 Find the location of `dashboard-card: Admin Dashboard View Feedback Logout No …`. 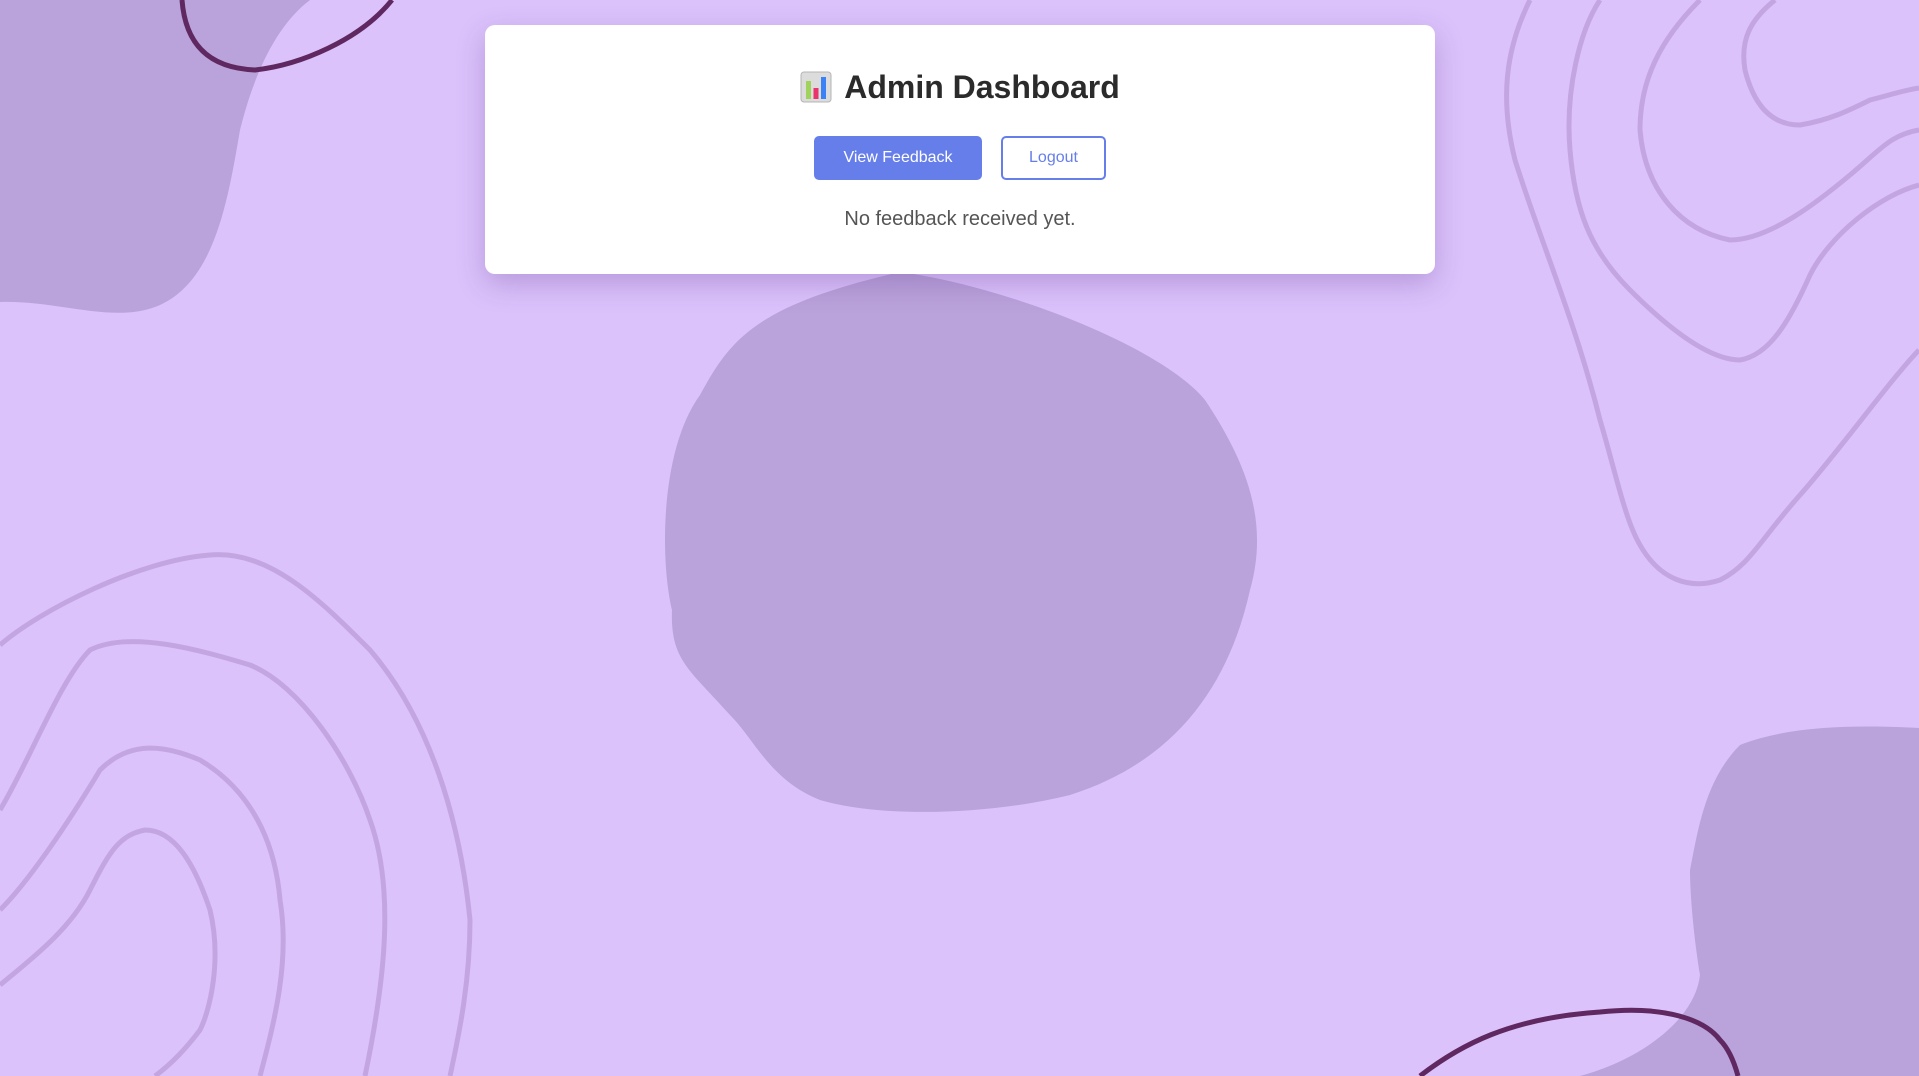

dashboard-card: Admin Dashboard View Feedback Logout No … is located at coordinates (960, 149).